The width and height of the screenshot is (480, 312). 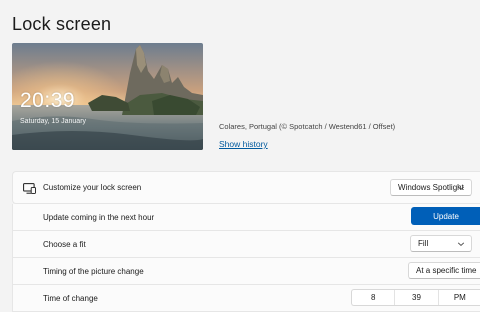 What do you see at coordinates (459, 297) in the screenshot?
I see `period-field: PM` at bounding box center [459, 297].